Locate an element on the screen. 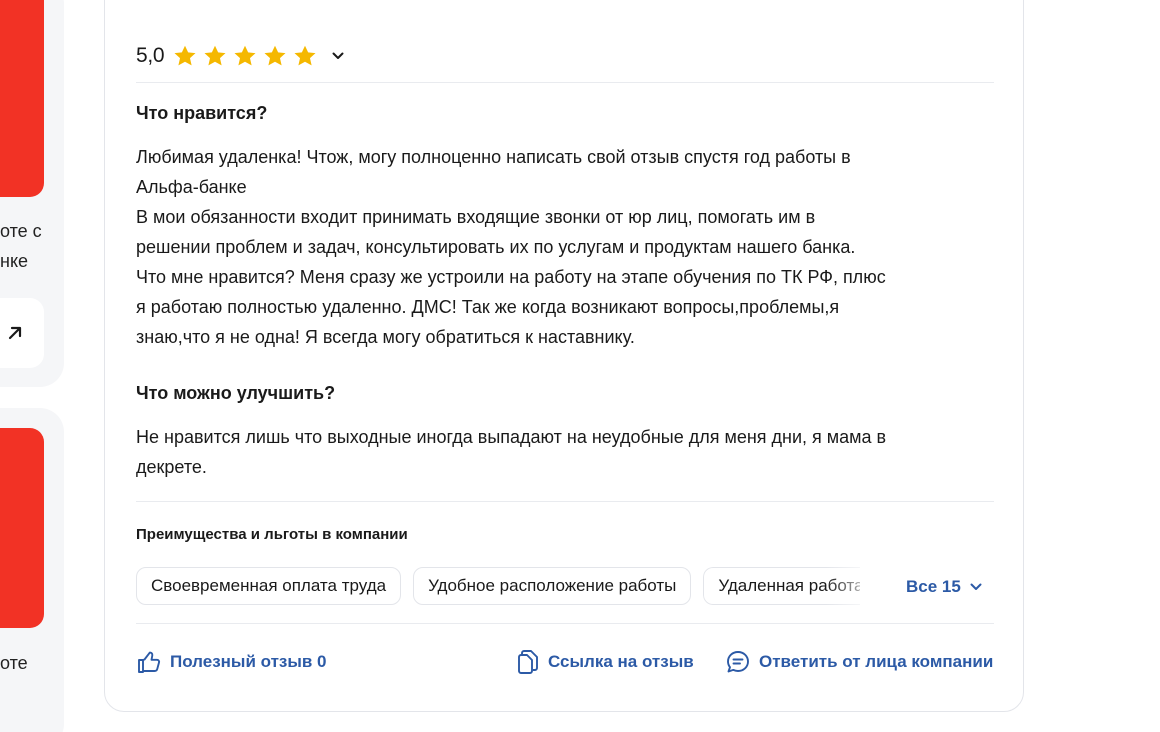 The height and width of the screenshot is (732, 1160). chat-bubble-icon is located at coordinates (738, 662).